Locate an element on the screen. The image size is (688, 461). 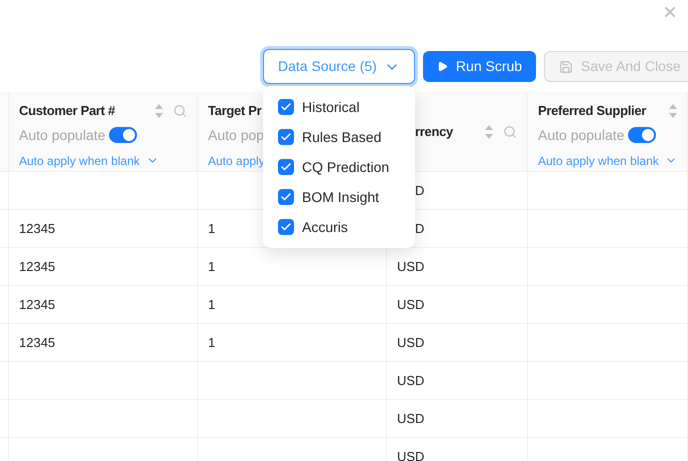
column-title: Target Pr is located at coordinates (235, 111).